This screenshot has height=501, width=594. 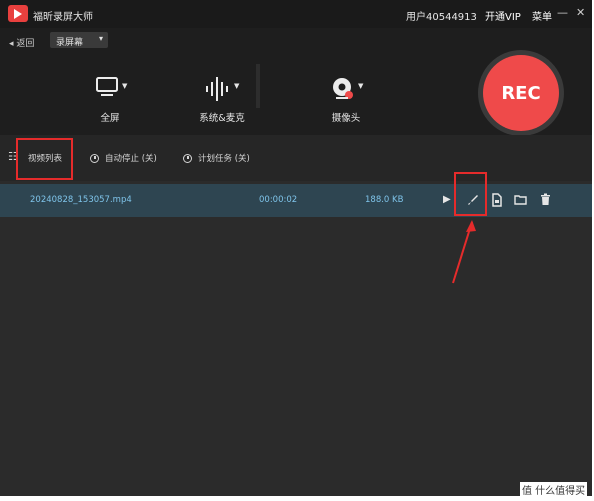 What do you see at coordinates (464, 252) in the screenshot?
I see `annotation-arrow` at bounding box center [464, 252].